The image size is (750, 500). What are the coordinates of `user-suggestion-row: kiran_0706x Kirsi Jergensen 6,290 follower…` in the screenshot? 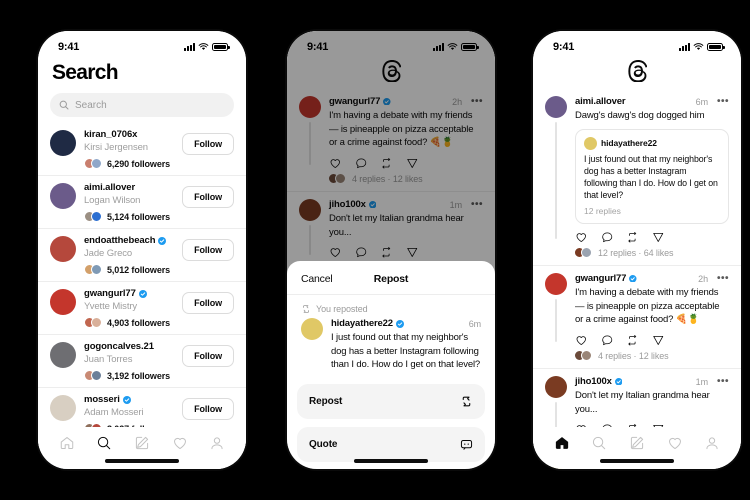 It's located at (142, 149).